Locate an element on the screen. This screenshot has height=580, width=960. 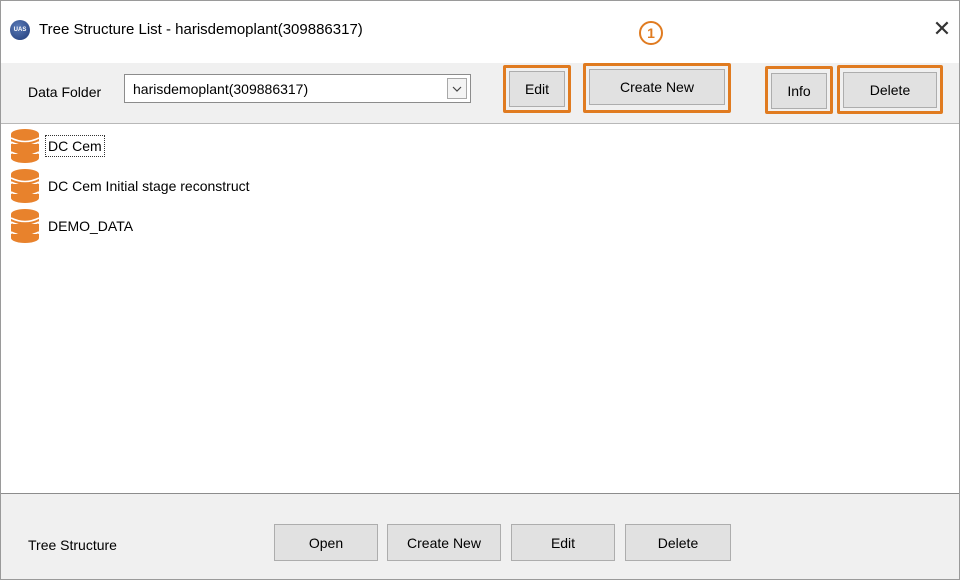
app-logo-icon: UAS is located at coordinates (20, 30).